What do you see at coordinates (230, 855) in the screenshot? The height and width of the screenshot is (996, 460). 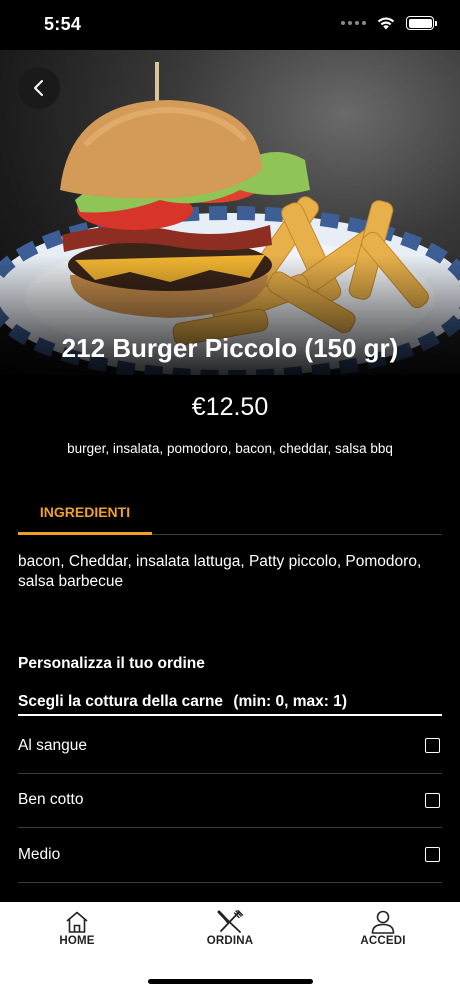 I see `option-medio: Medio` at bounding box center [230, 855].